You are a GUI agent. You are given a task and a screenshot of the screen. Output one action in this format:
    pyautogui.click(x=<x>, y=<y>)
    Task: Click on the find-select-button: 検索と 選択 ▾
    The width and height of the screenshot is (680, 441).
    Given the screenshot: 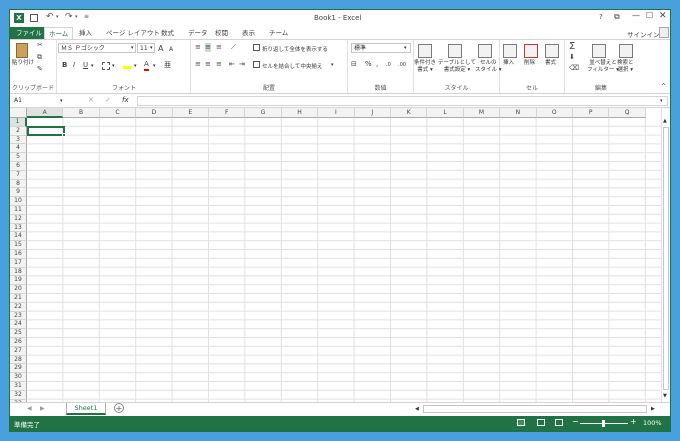 What is the action you would take?
    pyautogui.click(x=625, y=67)
    